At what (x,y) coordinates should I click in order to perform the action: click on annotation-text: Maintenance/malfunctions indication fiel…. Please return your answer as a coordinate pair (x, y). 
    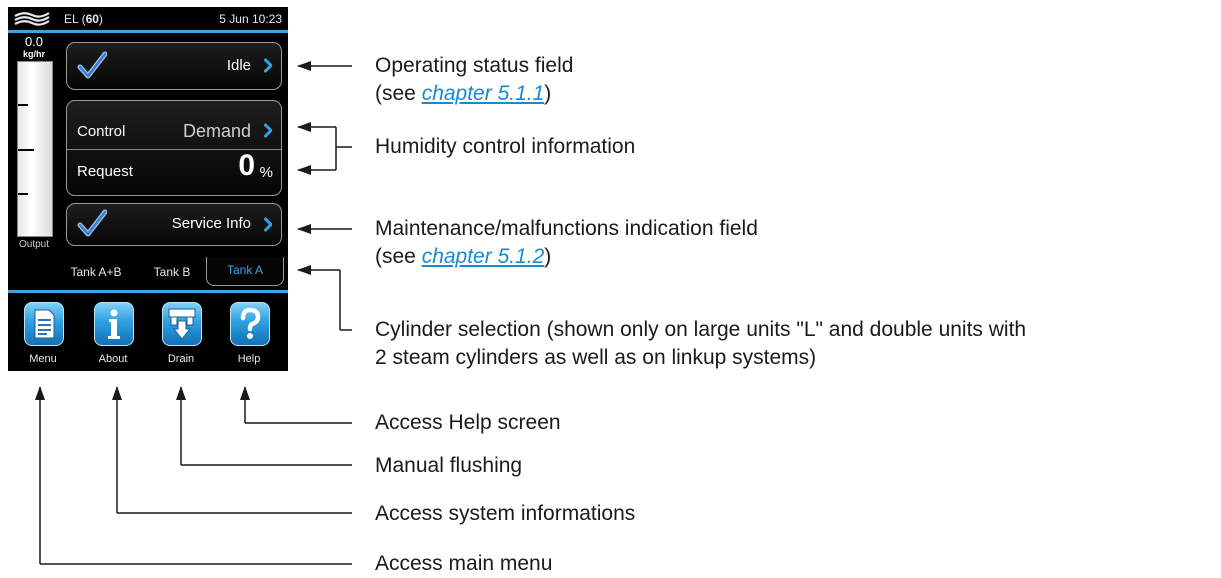
    Looking at the image, I should click on (566, 228).